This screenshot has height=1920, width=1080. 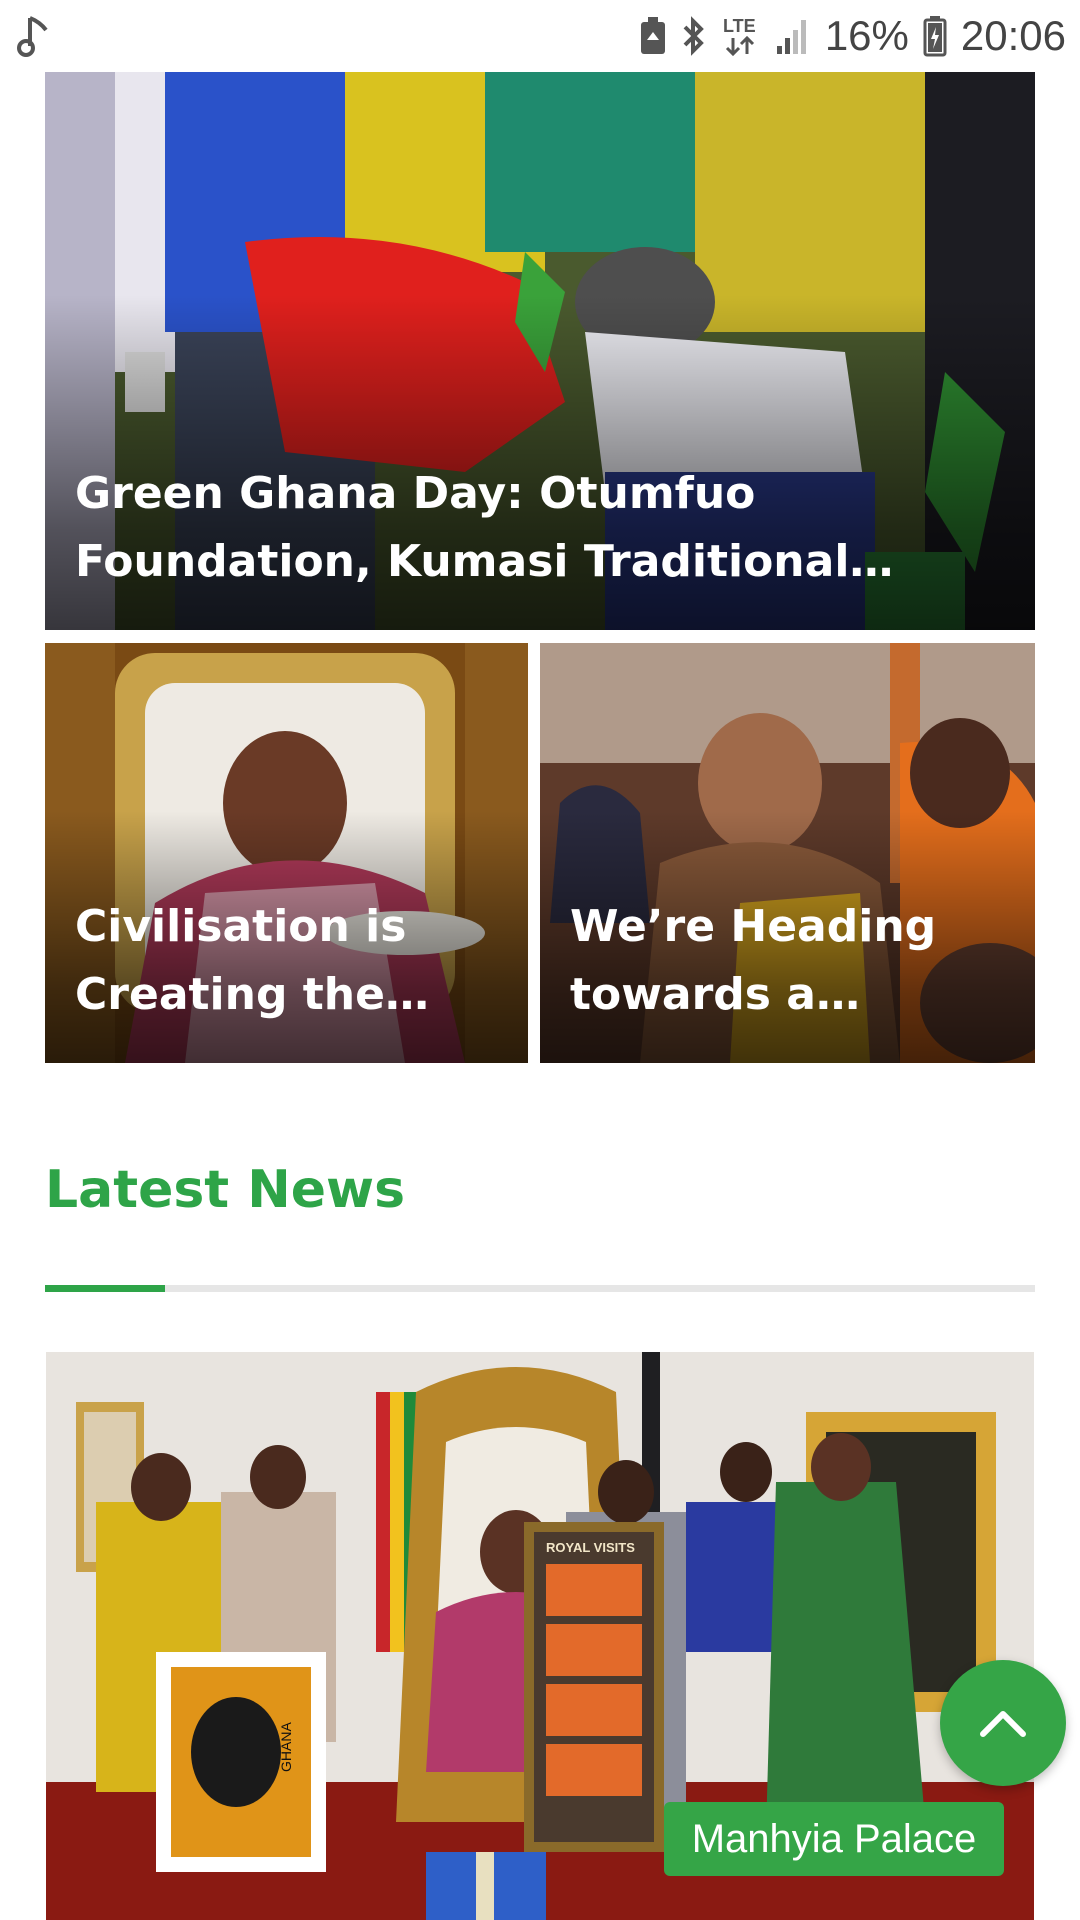 I want to click on battery-icon, so click(x=935, y=36).